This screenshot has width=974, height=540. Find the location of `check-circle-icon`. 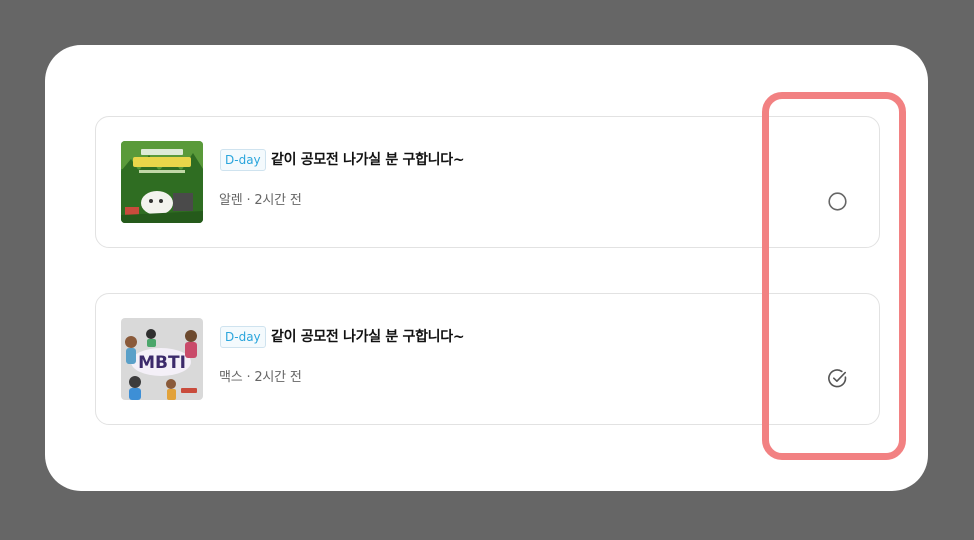

check-circle-icon is located at coordinates (837, 378).